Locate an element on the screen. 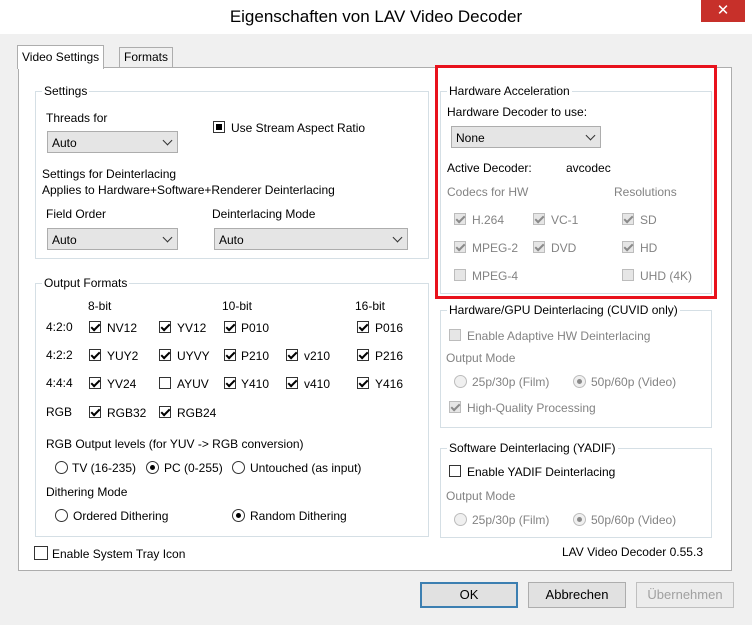  tab-video-settings: Video Settings is located at coordinates (61, 57).